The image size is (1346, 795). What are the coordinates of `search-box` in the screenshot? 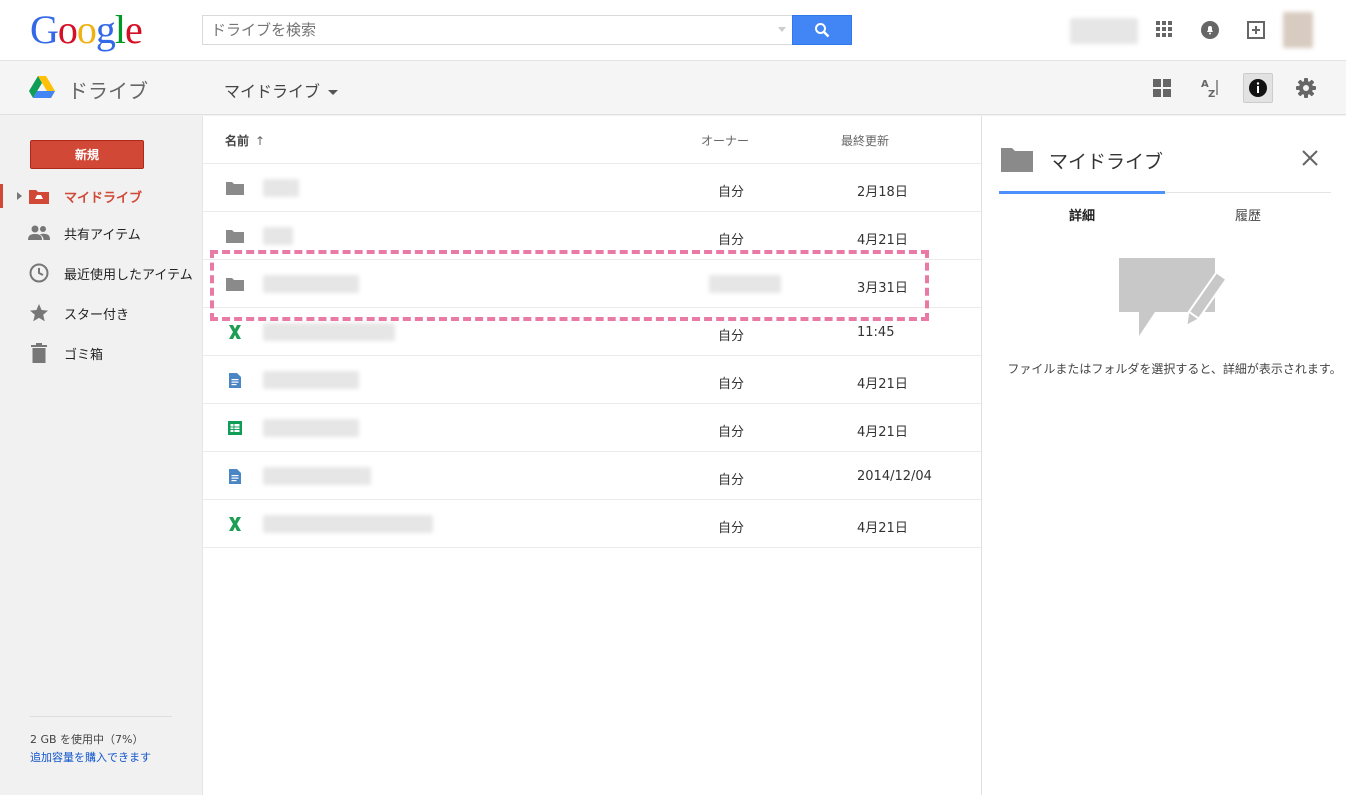 It's located at (497, 30).